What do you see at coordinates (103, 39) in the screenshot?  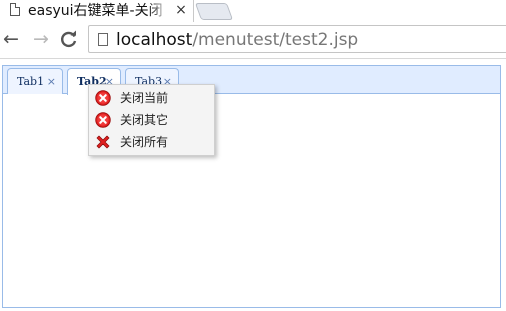 I see `page-icon` at bounding box center [103, 39].